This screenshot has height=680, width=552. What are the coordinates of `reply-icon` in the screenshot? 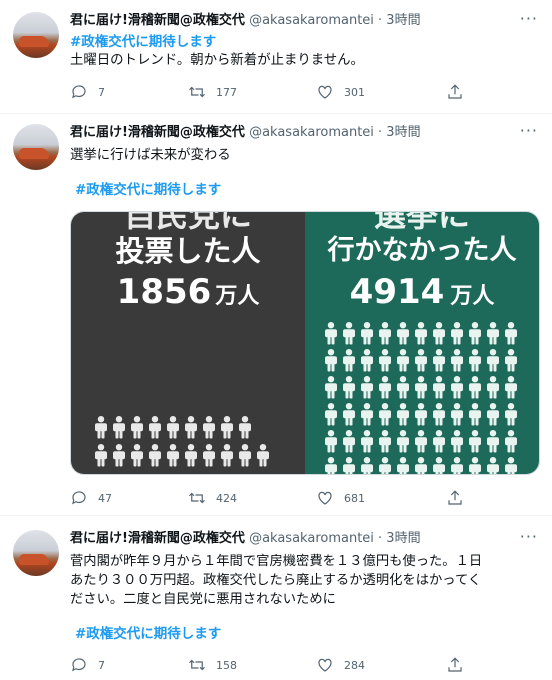 It's located at (79, 92).